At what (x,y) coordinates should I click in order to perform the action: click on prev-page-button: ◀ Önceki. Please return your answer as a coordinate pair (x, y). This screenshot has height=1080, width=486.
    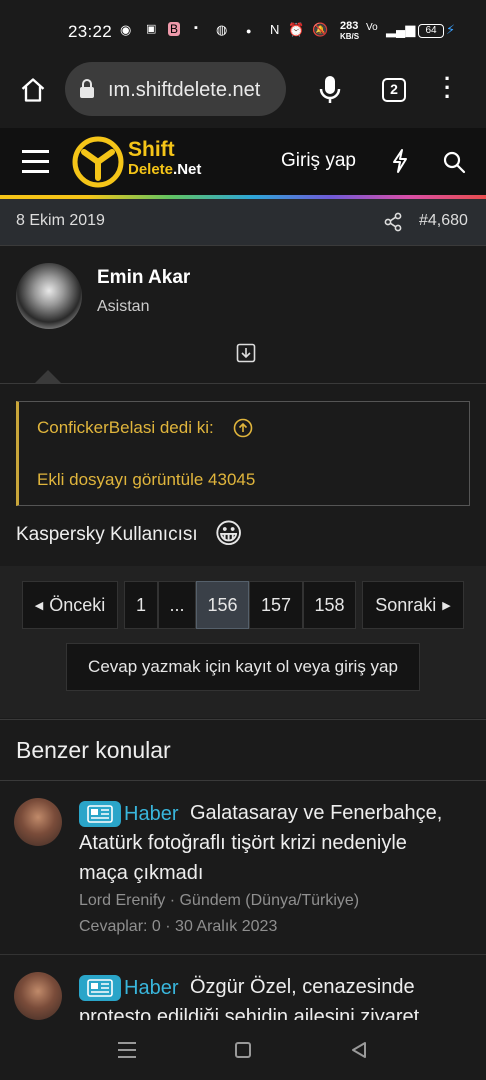
    Looking at the image, I should click on (70, 605).